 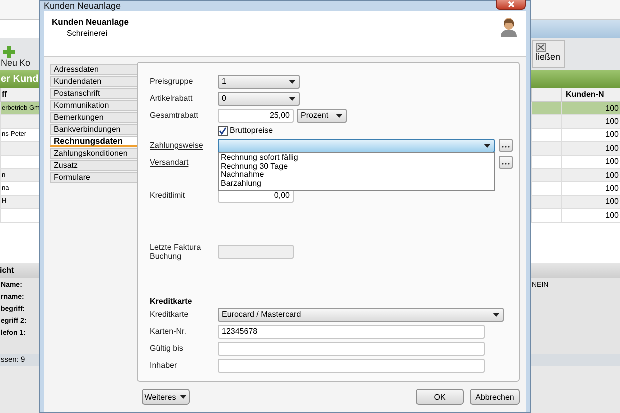 I want to click on tab: Rechnungsdaten, so click(x=93, y=141).